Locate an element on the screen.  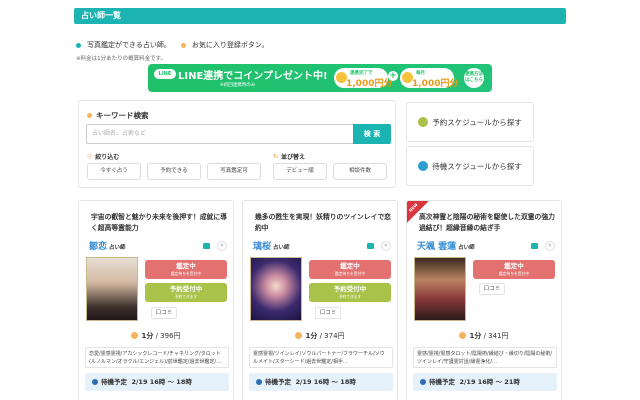
sort-label-text: 並び替え is located at coordinates (293, 157).